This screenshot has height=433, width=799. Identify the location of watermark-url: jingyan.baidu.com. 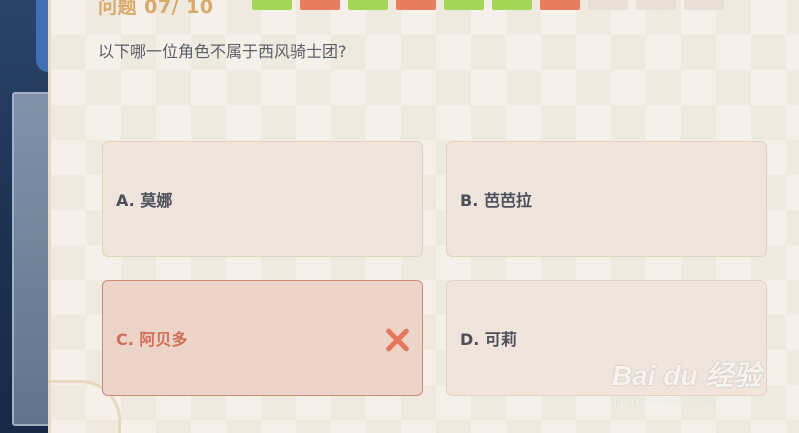
(665, 400).